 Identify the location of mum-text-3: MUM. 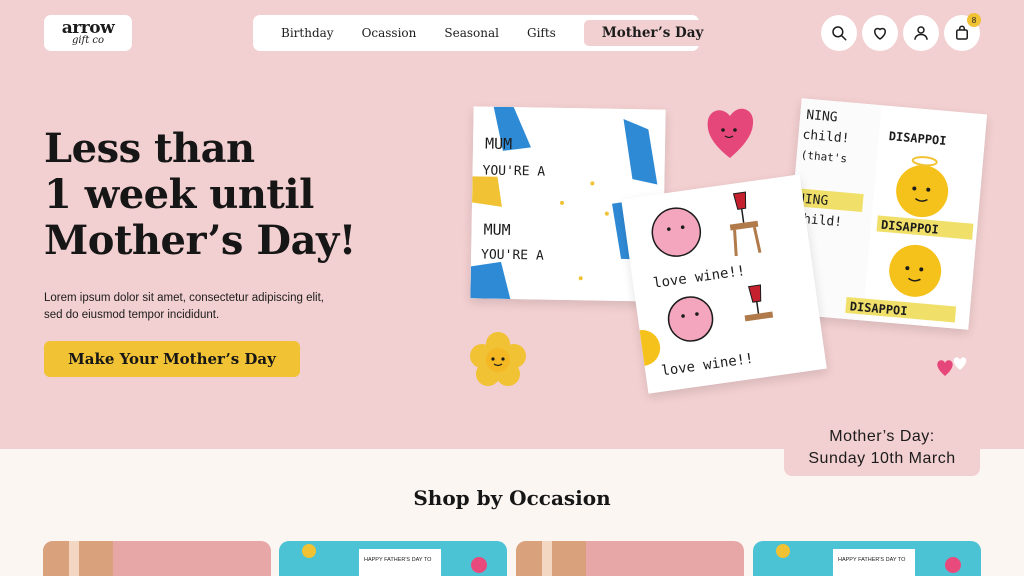
(496, 230).